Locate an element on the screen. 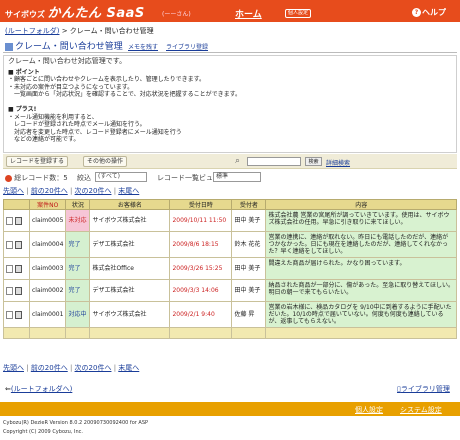 The image size is (460, 440). column-header: 案件NO is located at coordinates (47, 204).